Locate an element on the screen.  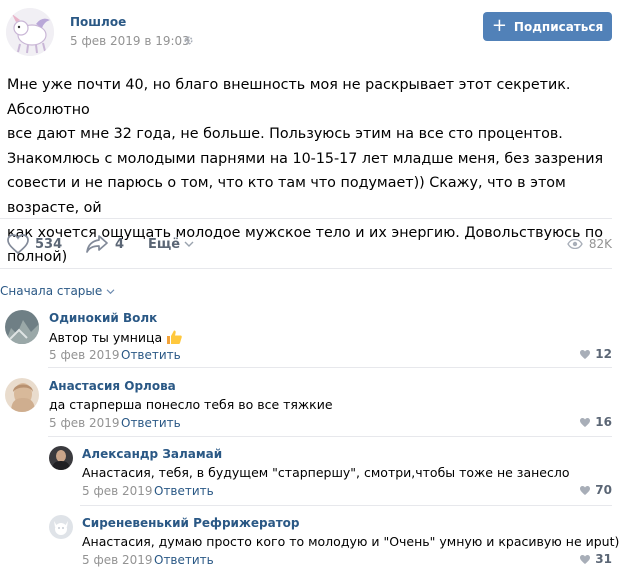
comment-like-count: 70 is located at coordinates (603, 490).